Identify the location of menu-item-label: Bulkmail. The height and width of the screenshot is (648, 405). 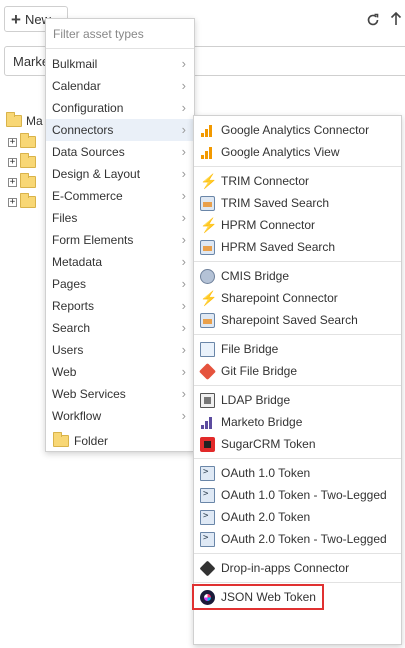
(75, 64).